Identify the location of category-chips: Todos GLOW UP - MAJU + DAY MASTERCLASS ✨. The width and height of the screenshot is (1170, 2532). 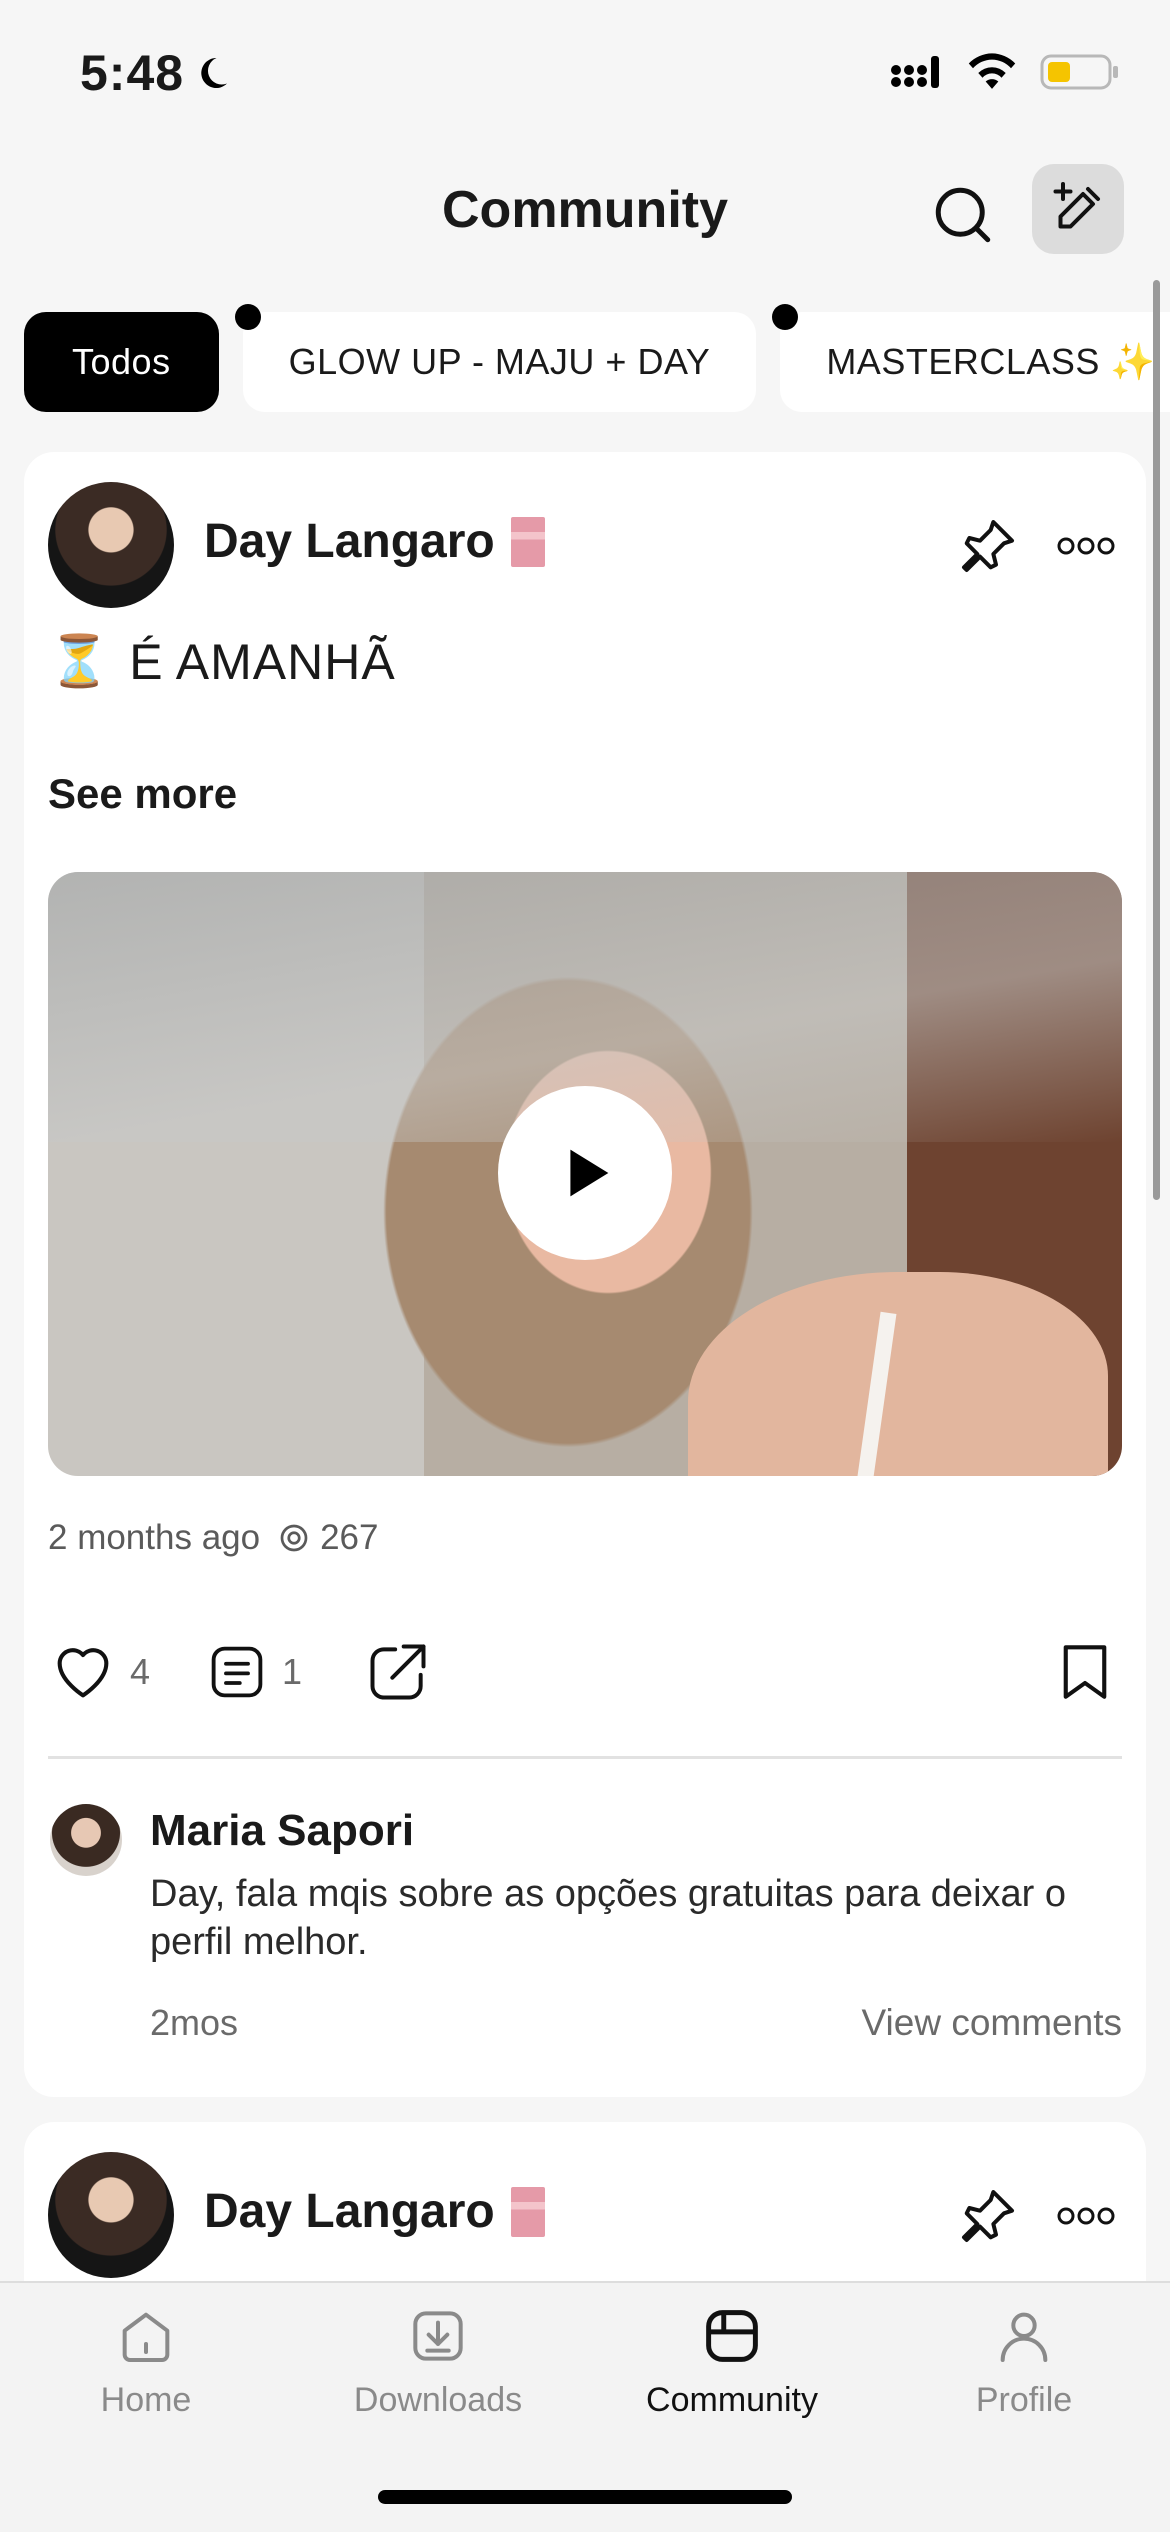
(597, 359).